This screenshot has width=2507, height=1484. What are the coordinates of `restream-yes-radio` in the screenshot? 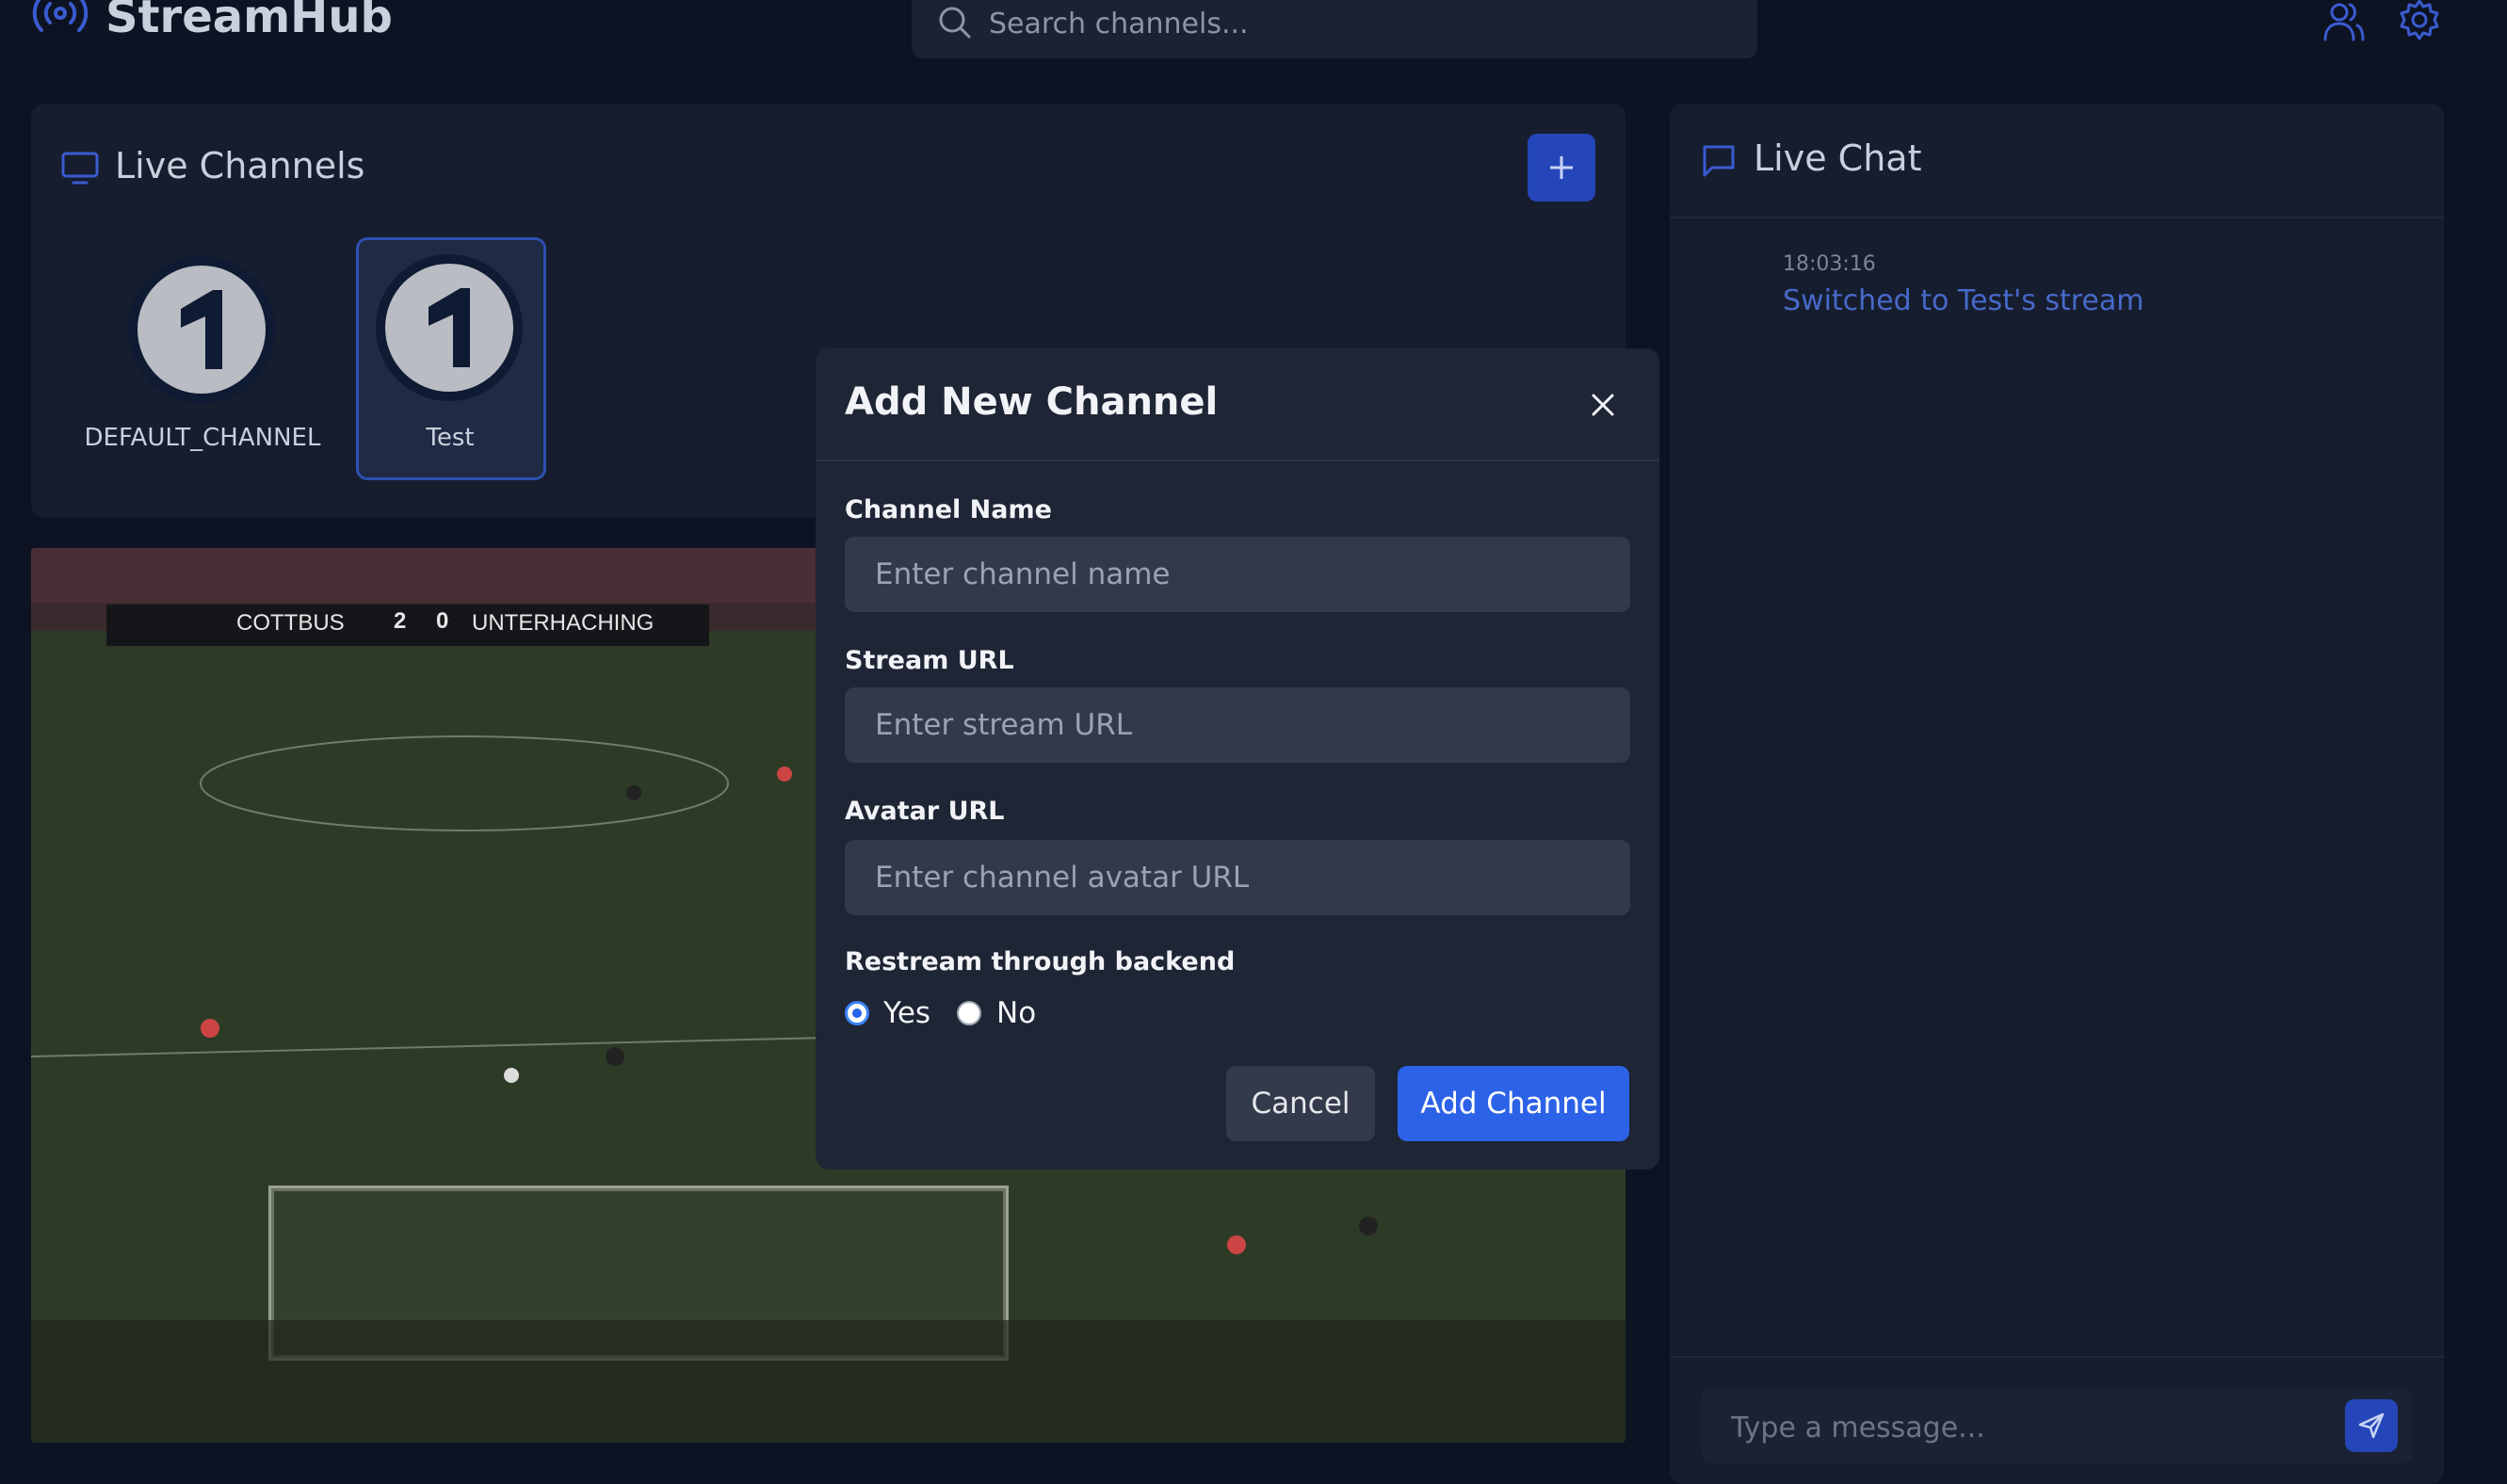 It's located at (857, 1013).